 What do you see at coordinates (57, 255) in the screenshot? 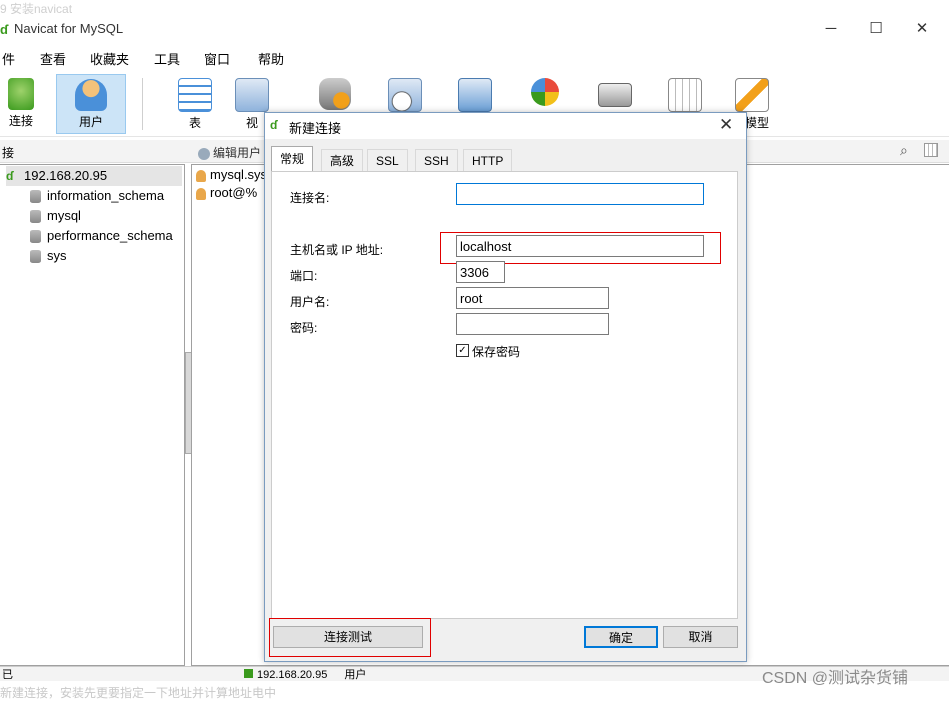
I see `tree-db-label: sys` at bounding box center [57, 255].